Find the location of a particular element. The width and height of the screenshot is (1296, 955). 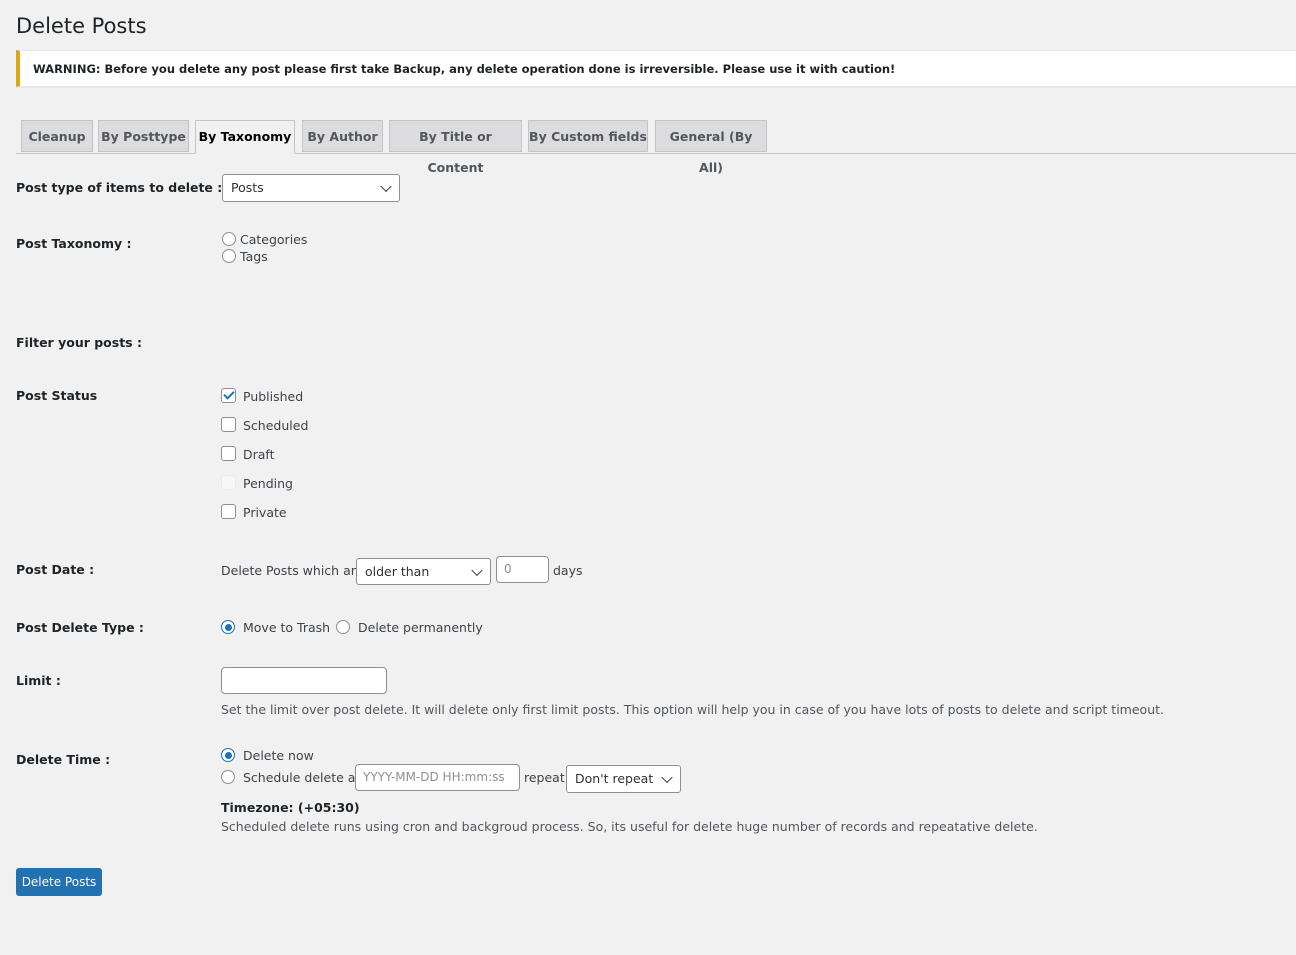

post-taxonomy-label: Post Taxonomy : is located at coordinates (74, 243).